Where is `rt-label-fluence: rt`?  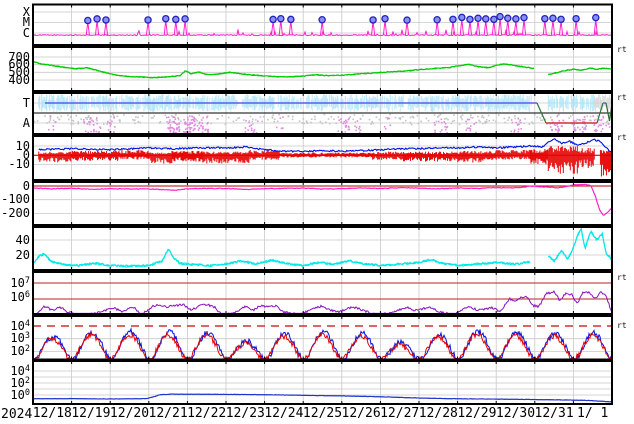
rt-label-fluence: rt is located at coordinates (622, 277).